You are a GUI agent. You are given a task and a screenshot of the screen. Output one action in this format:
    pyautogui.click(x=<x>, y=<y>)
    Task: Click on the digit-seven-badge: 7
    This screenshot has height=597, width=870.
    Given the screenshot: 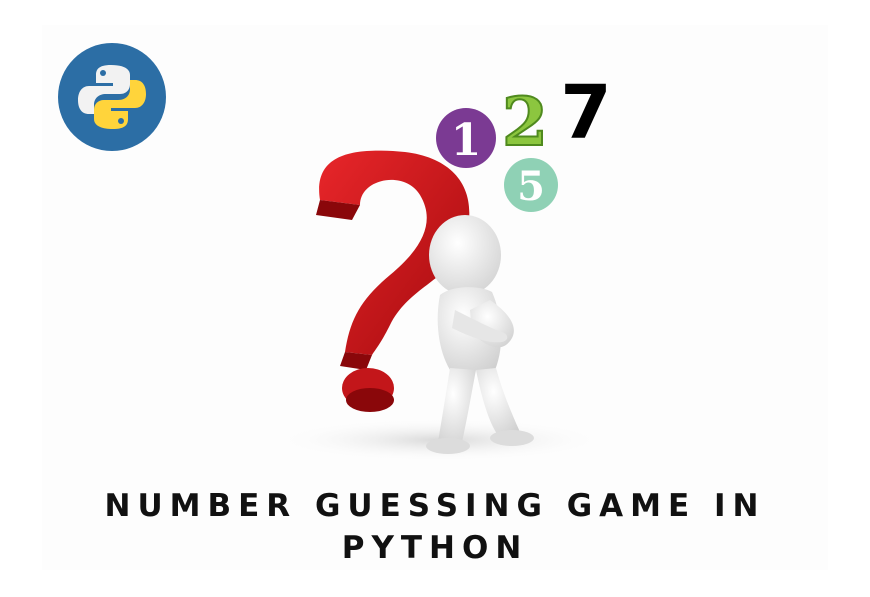 What is the action you would take?
    pyautogui.click(x=586, y=113)
    